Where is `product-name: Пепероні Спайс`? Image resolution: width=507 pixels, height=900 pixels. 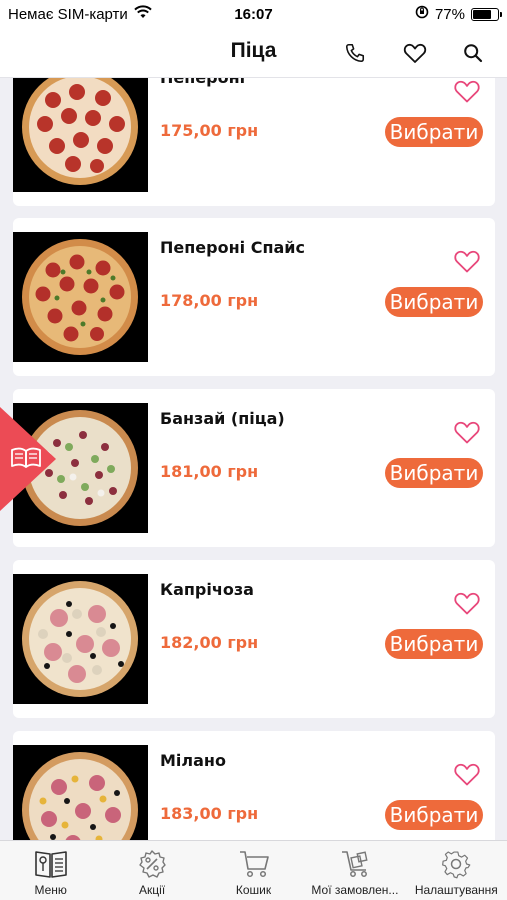
product-name: Пепероні Спайс is located at coordinates (232, 247).